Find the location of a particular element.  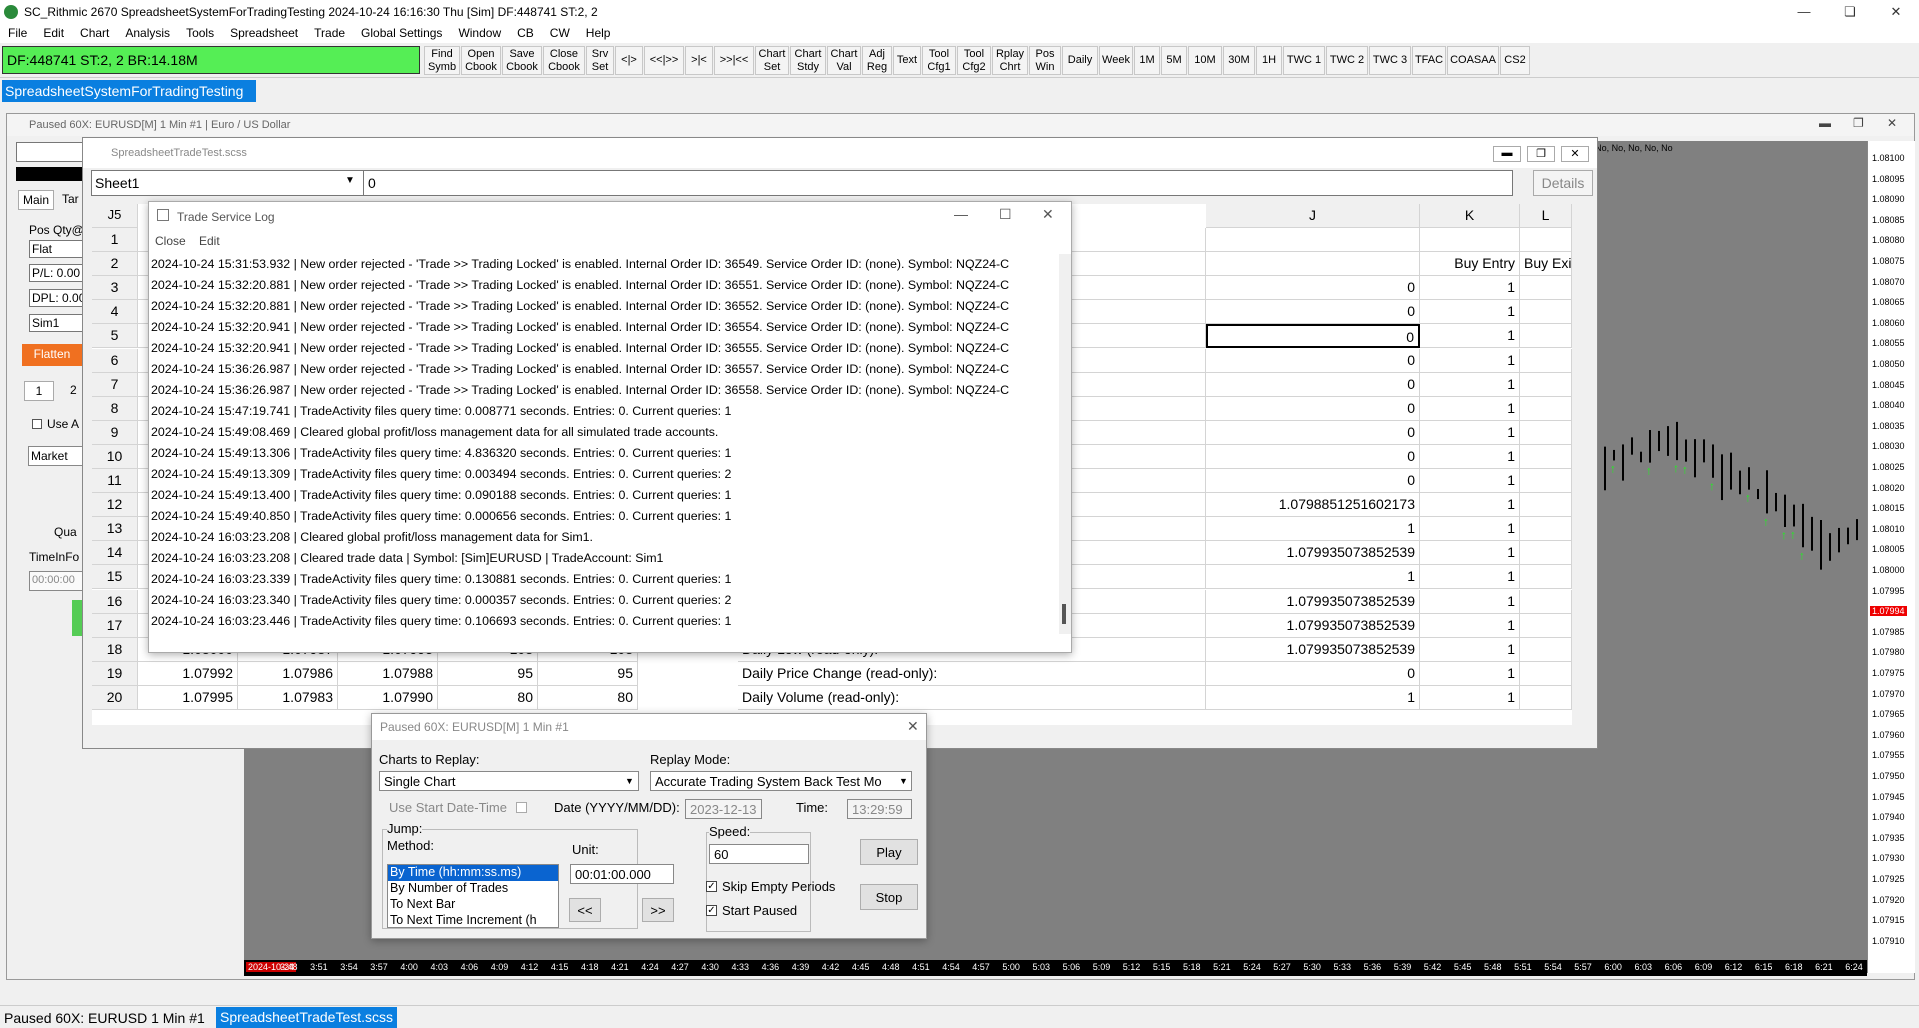

cell-h: Daily Price Change (read-only): is located at coordinates (972, 673).